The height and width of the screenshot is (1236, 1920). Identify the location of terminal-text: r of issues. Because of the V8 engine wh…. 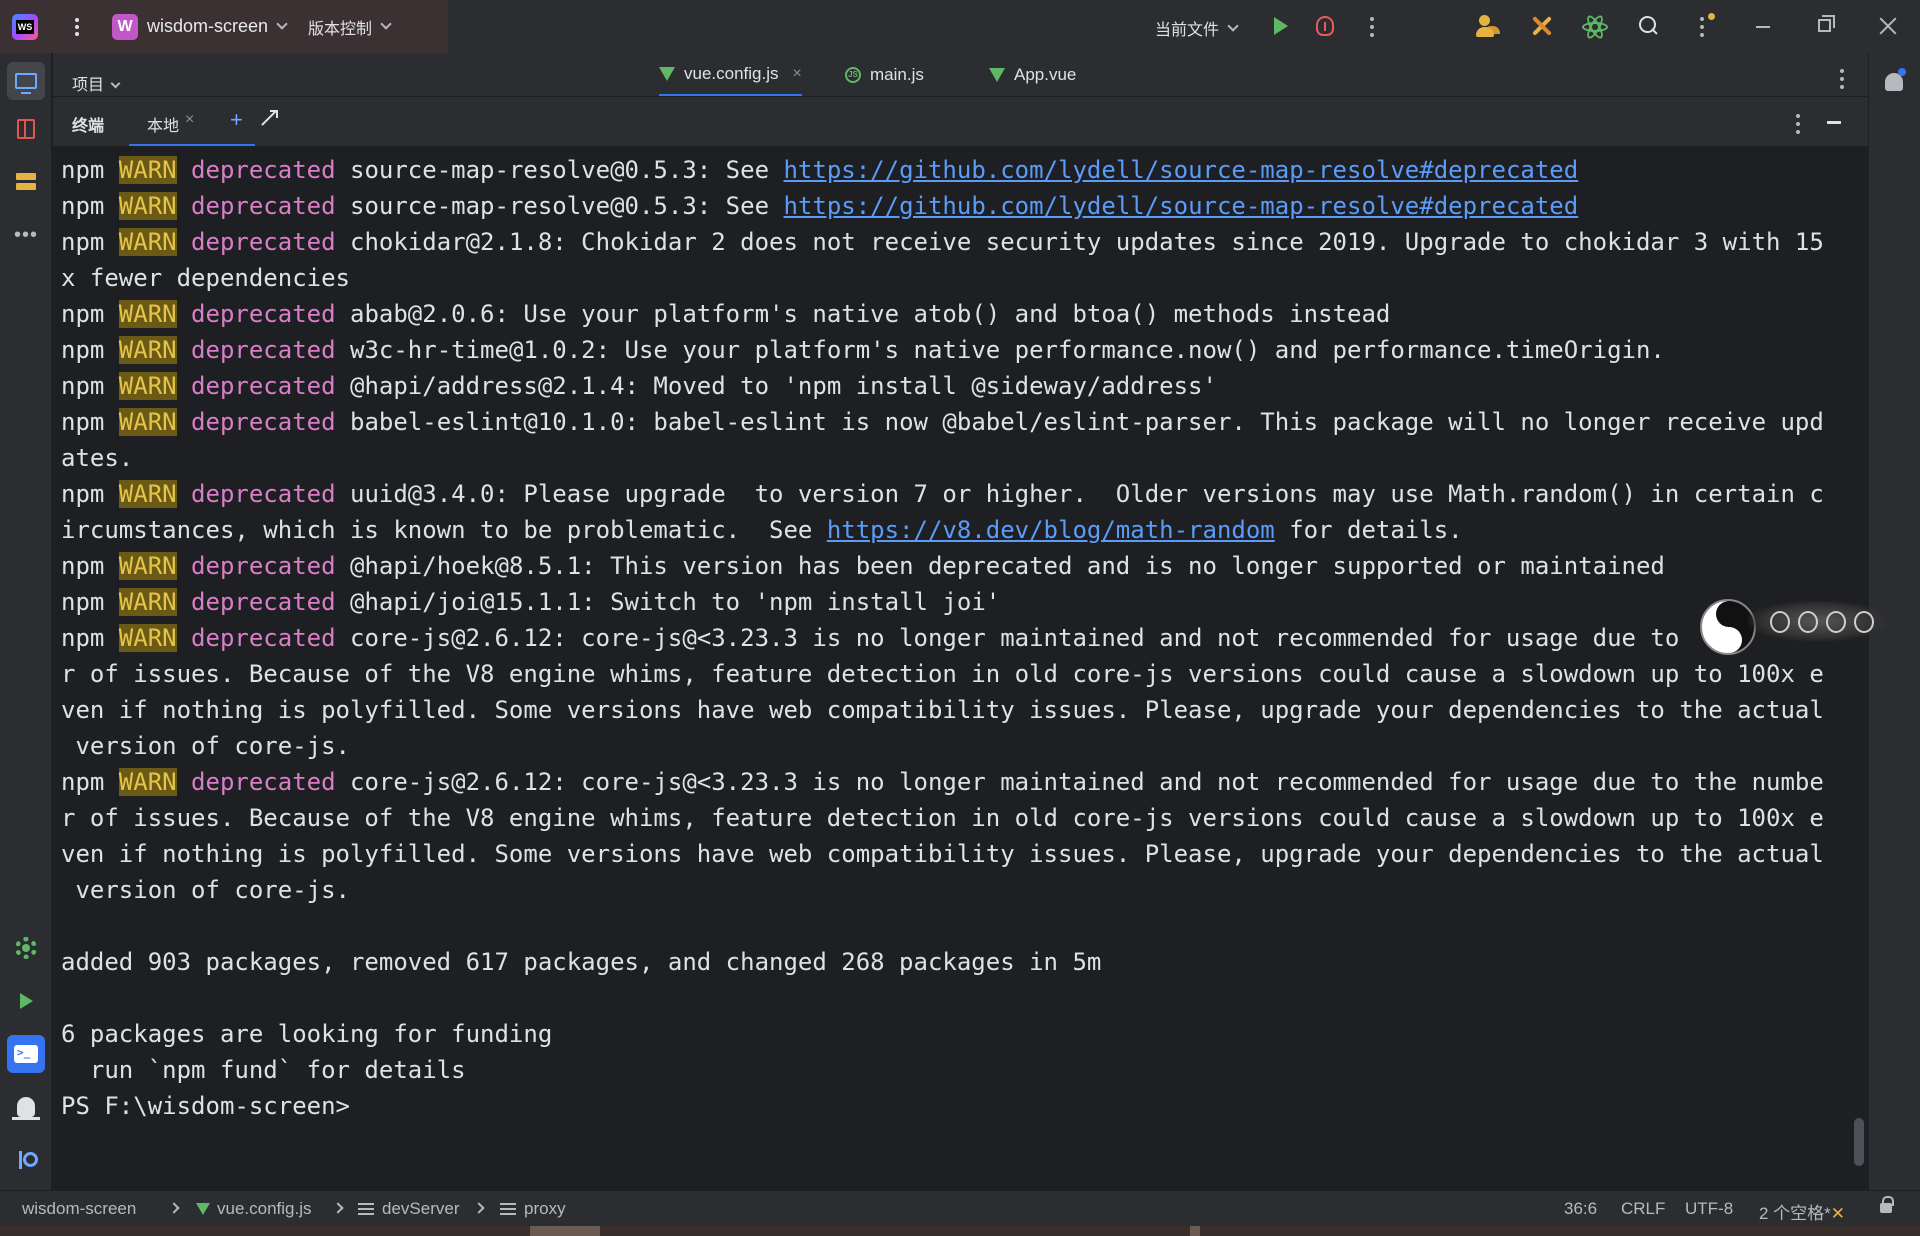
(942, 674).